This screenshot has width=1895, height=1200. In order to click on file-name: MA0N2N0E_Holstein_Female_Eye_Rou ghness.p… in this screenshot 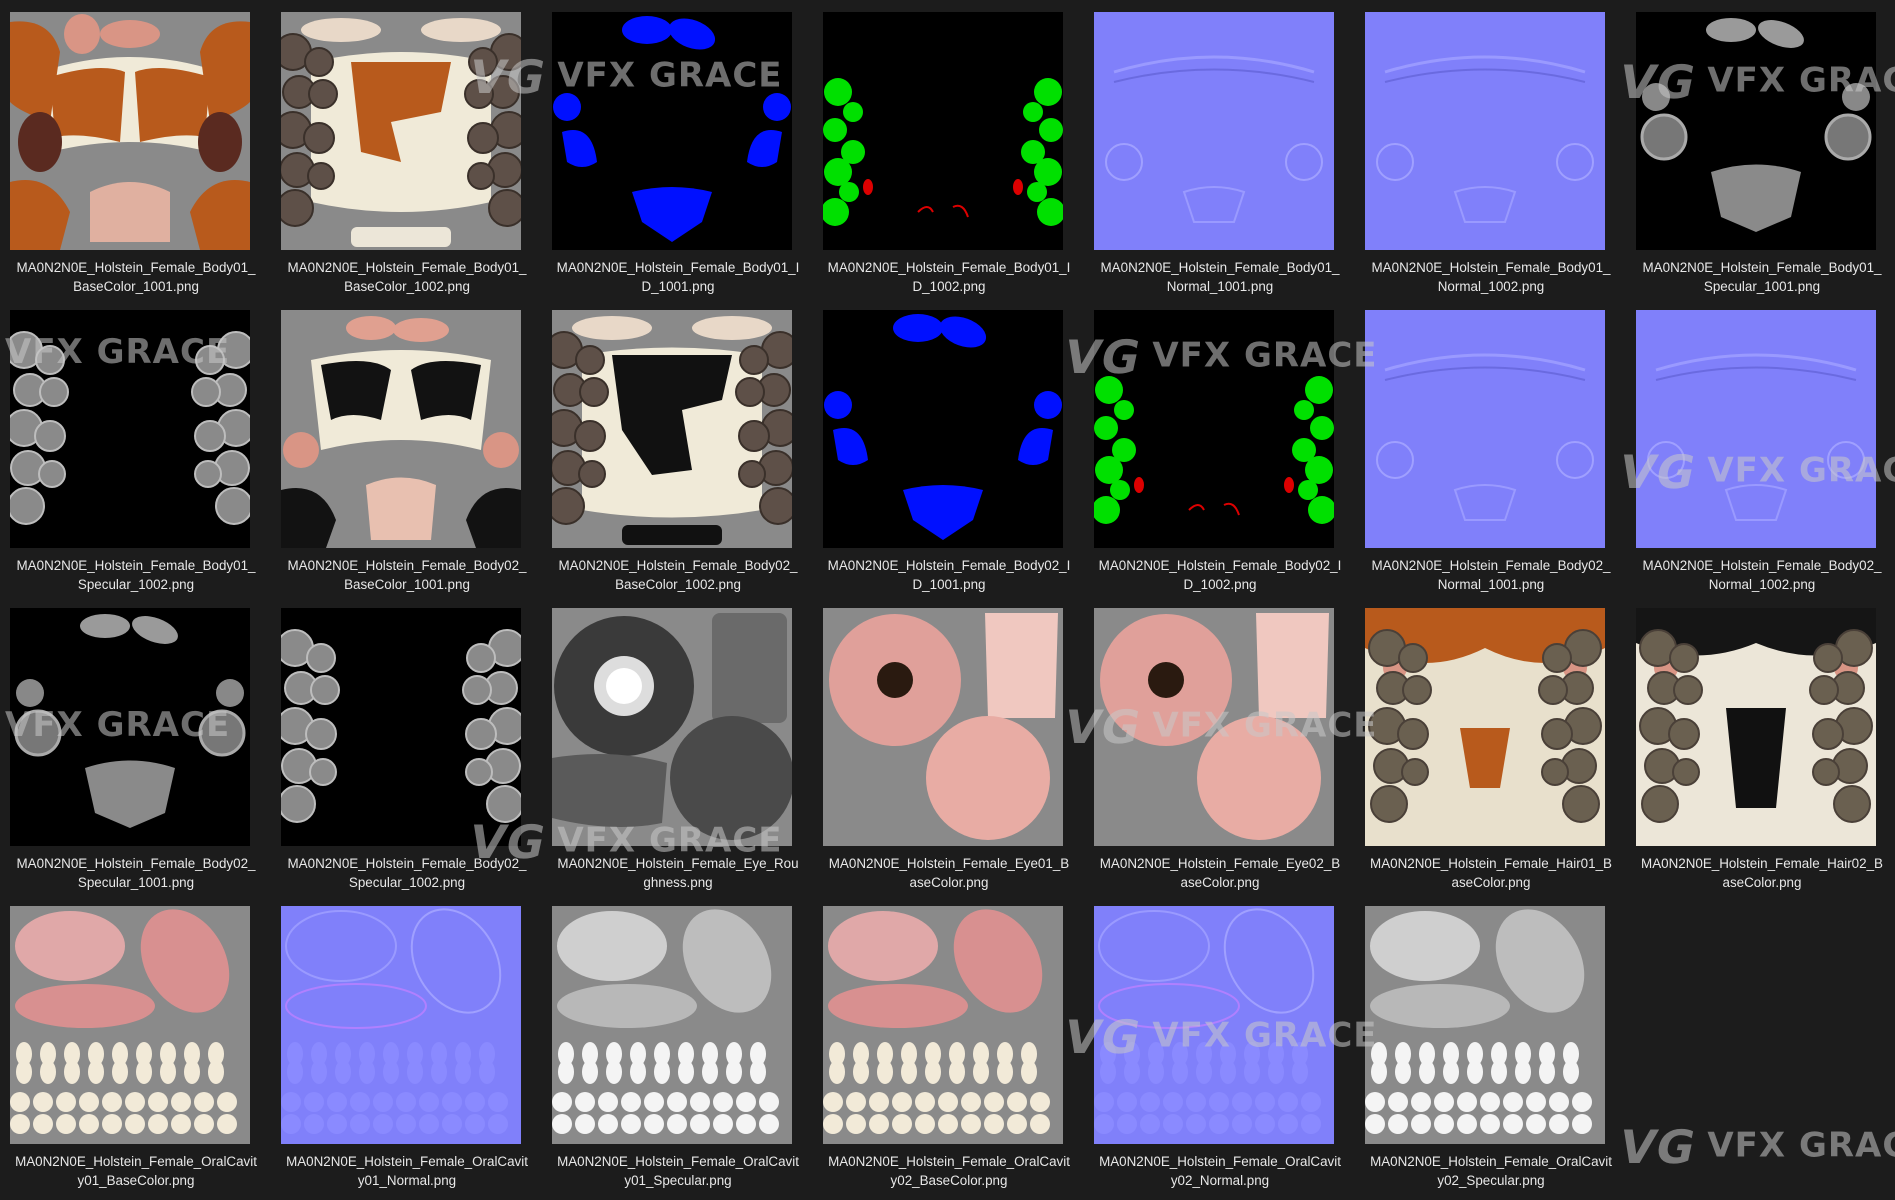, I will do `click(678, 873)`.